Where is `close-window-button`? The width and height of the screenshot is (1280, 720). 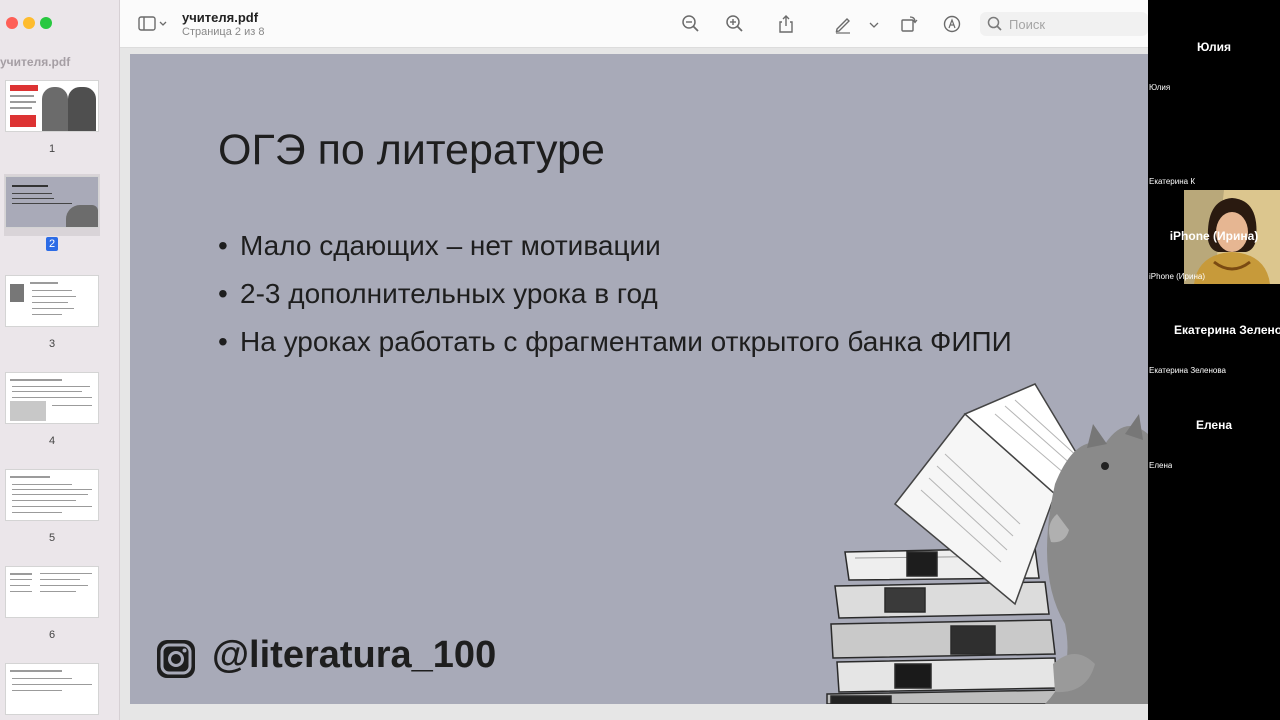 close-window-button is located at coordinates (12, 23).